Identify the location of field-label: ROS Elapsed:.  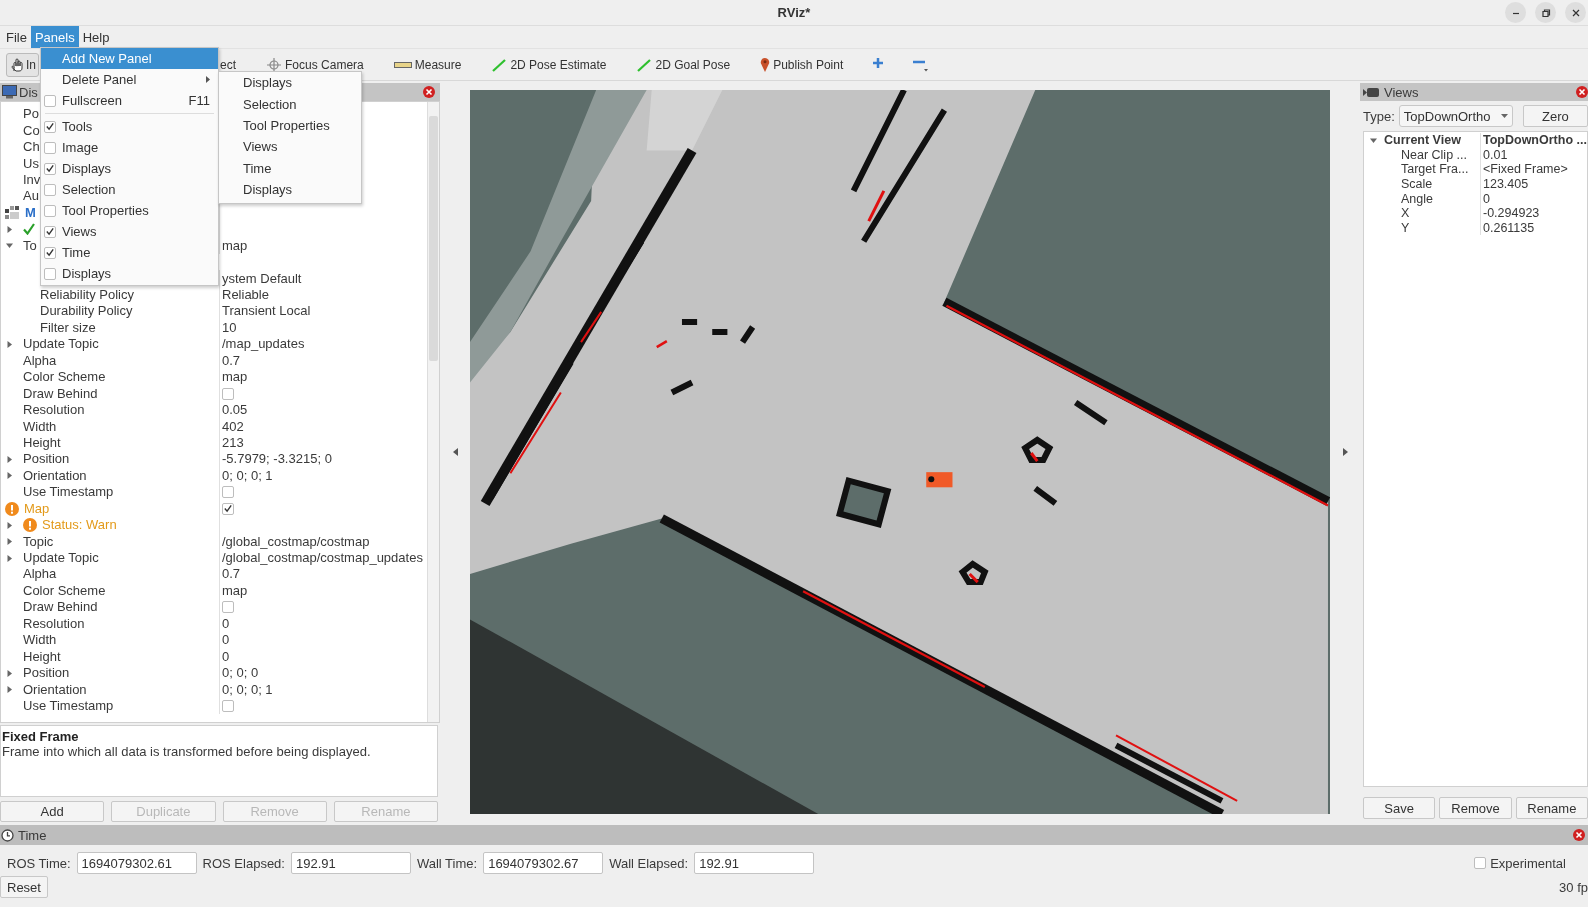
(243, 863).